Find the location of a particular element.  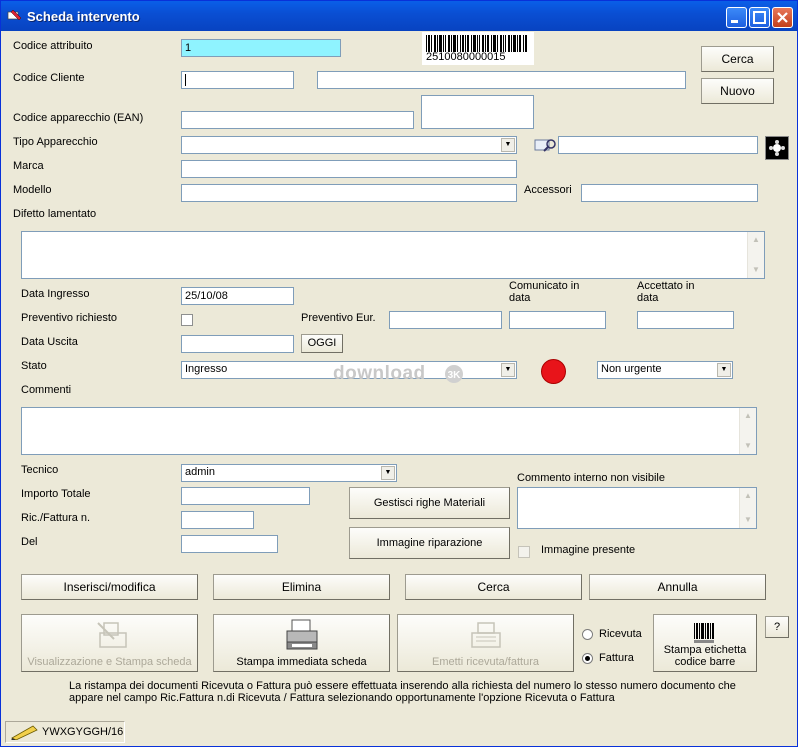

preventivo-eur-field is located at coordinates (445, 320).